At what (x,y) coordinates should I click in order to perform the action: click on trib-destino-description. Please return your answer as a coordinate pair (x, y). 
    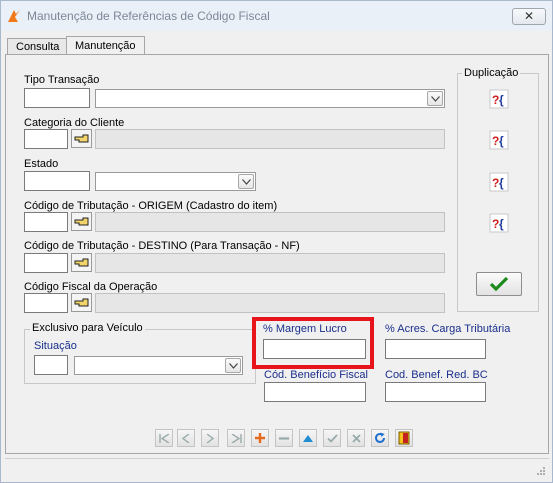
    Looking at the image, I should click on (270, 263).